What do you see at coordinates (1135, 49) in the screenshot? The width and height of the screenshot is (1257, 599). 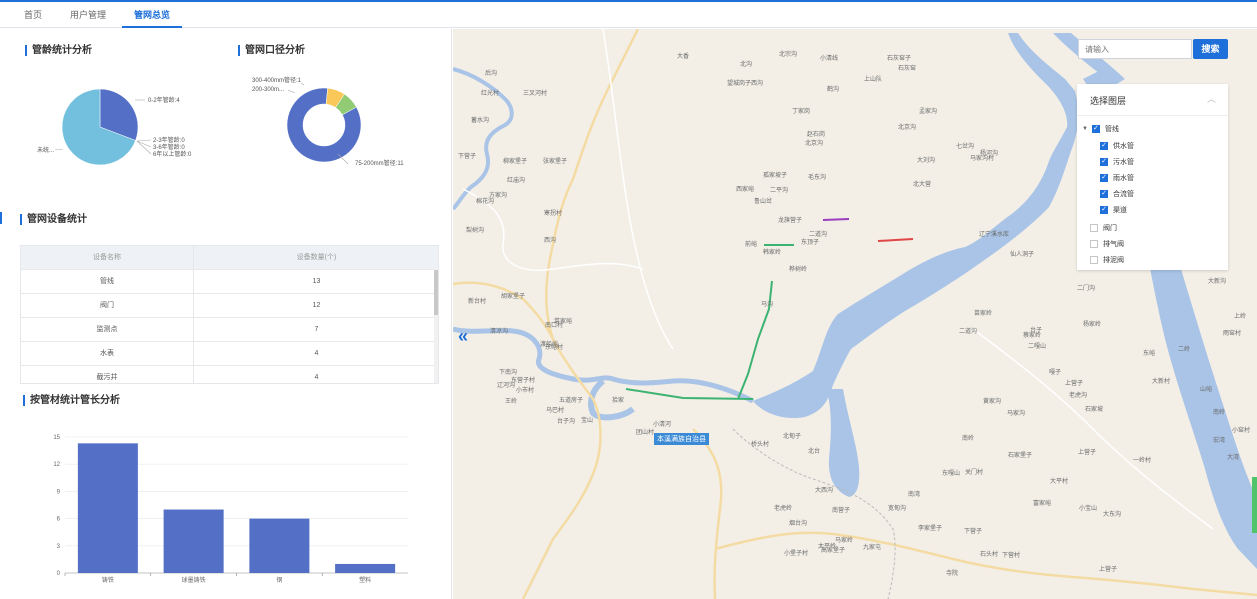 I see `map-search-input` at bounding box center [1135, 49].